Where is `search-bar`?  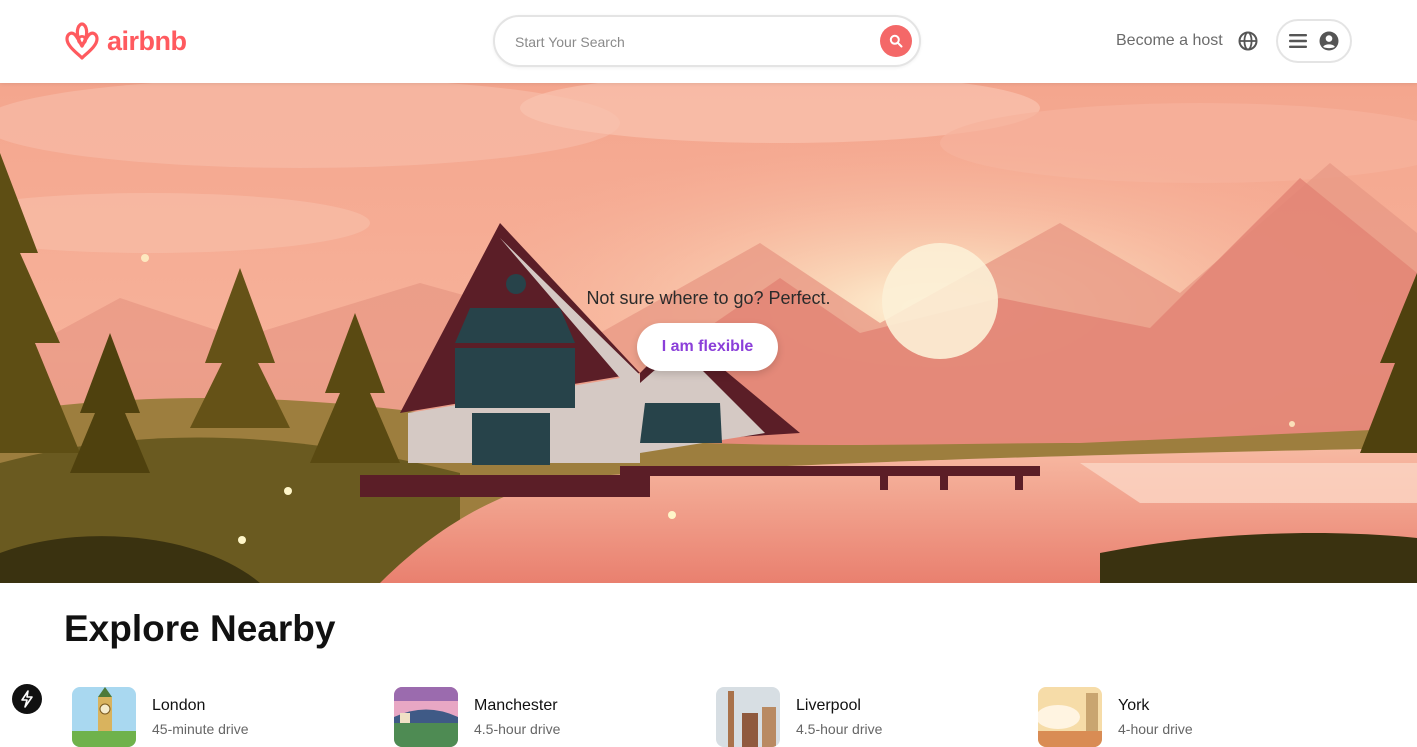 search-bar is located at coordinates (707, 41).